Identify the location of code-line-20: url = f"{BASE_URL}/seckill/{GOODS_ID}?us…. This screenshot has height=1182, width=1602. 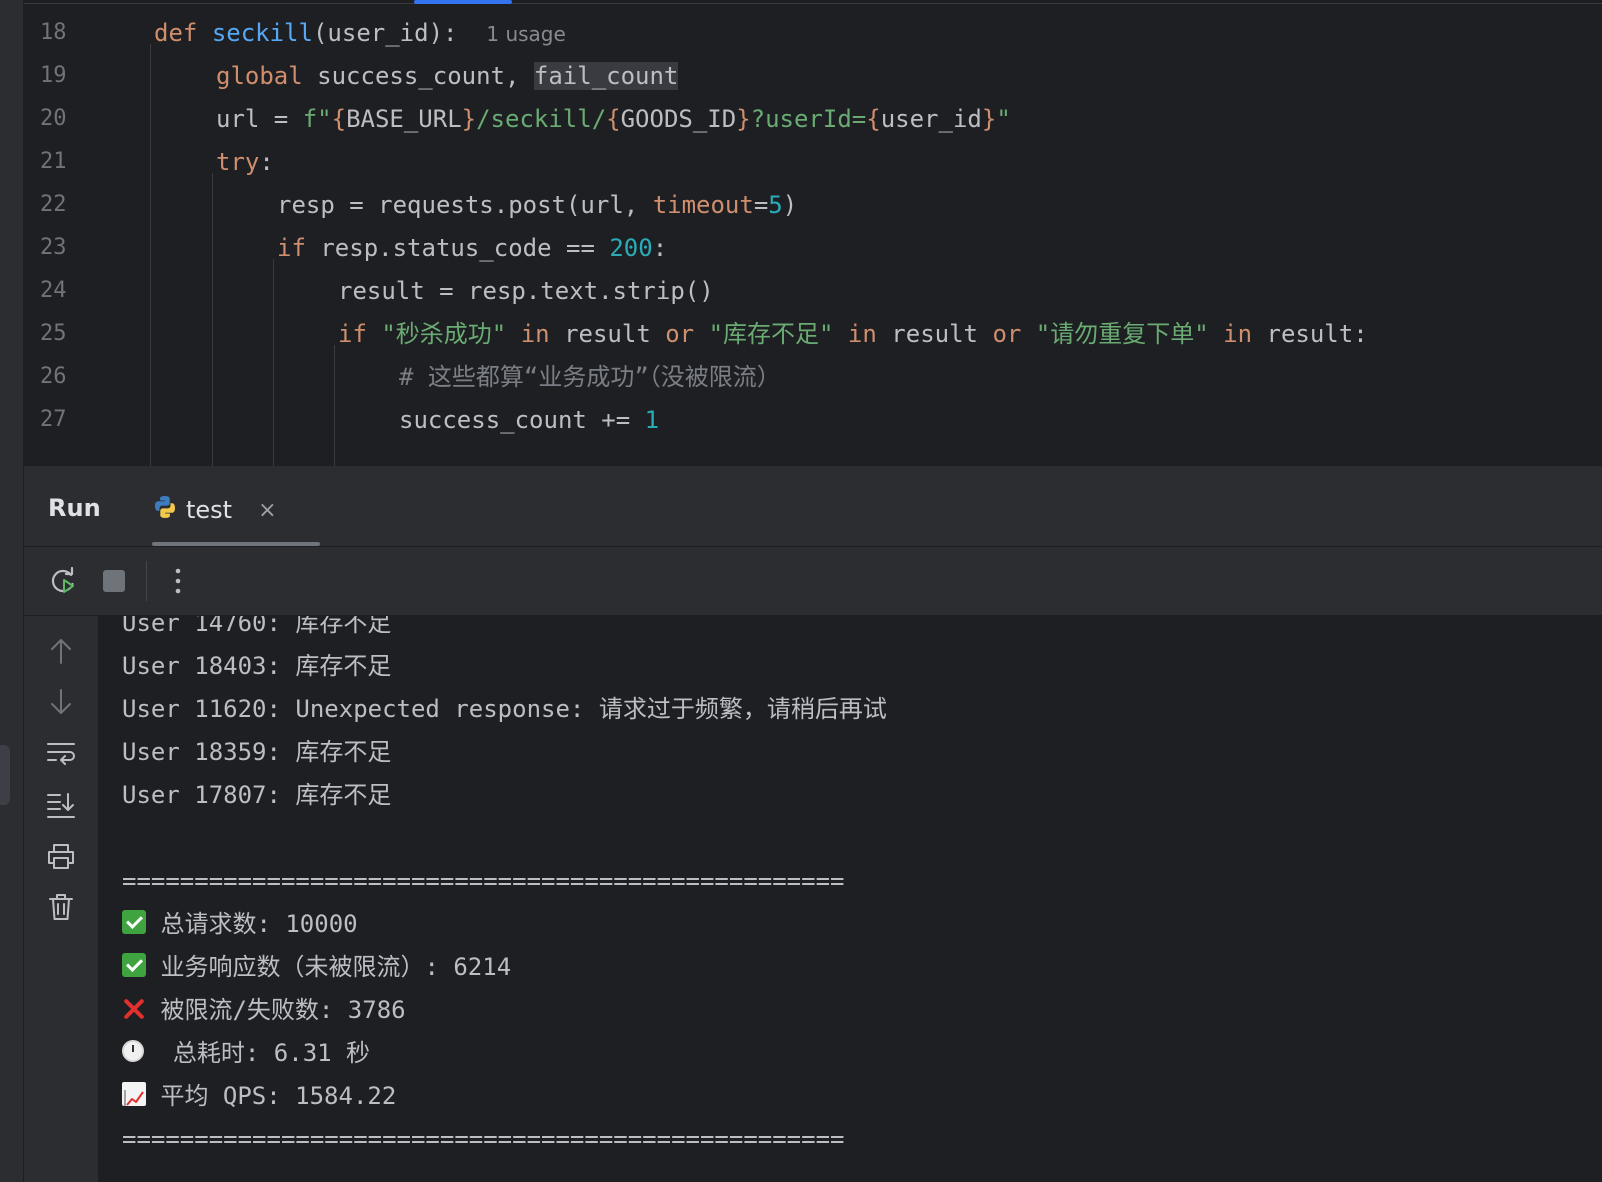
(613, 119).